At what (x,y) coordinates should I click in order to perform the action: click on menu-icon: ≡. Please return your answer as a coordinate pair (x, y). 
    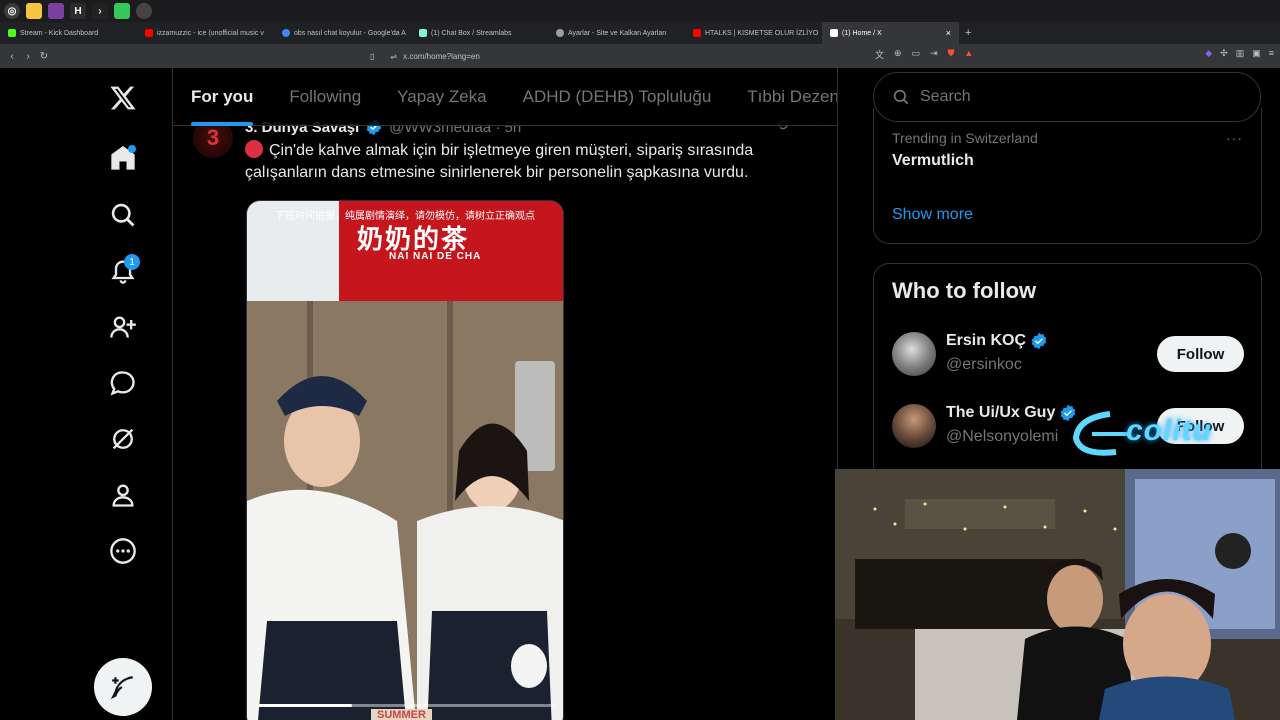
    Looking at the image, I should click on (1271, 53).